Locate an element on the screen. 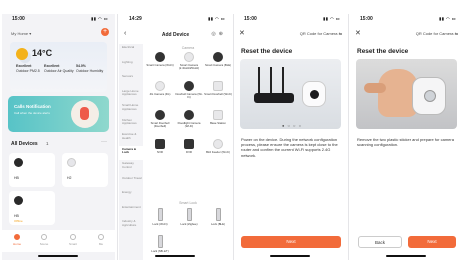 The width and height of the screenshot is (467, 260). all-devices-tab: All Devices is located at coordinates (24, 144).